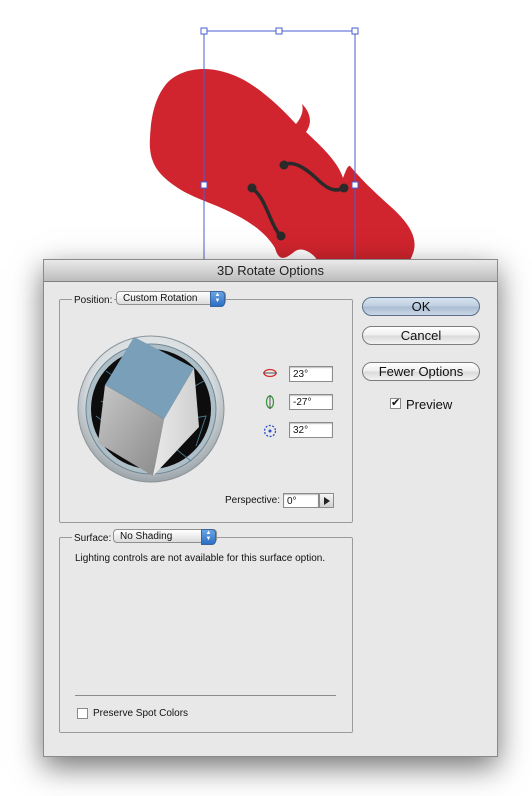 The image size is (532, 796). What do you see at coordinates (146, 536) in the screenshot?
I see `surface-popup-value: No Shading` at bounding box center [146, 536].